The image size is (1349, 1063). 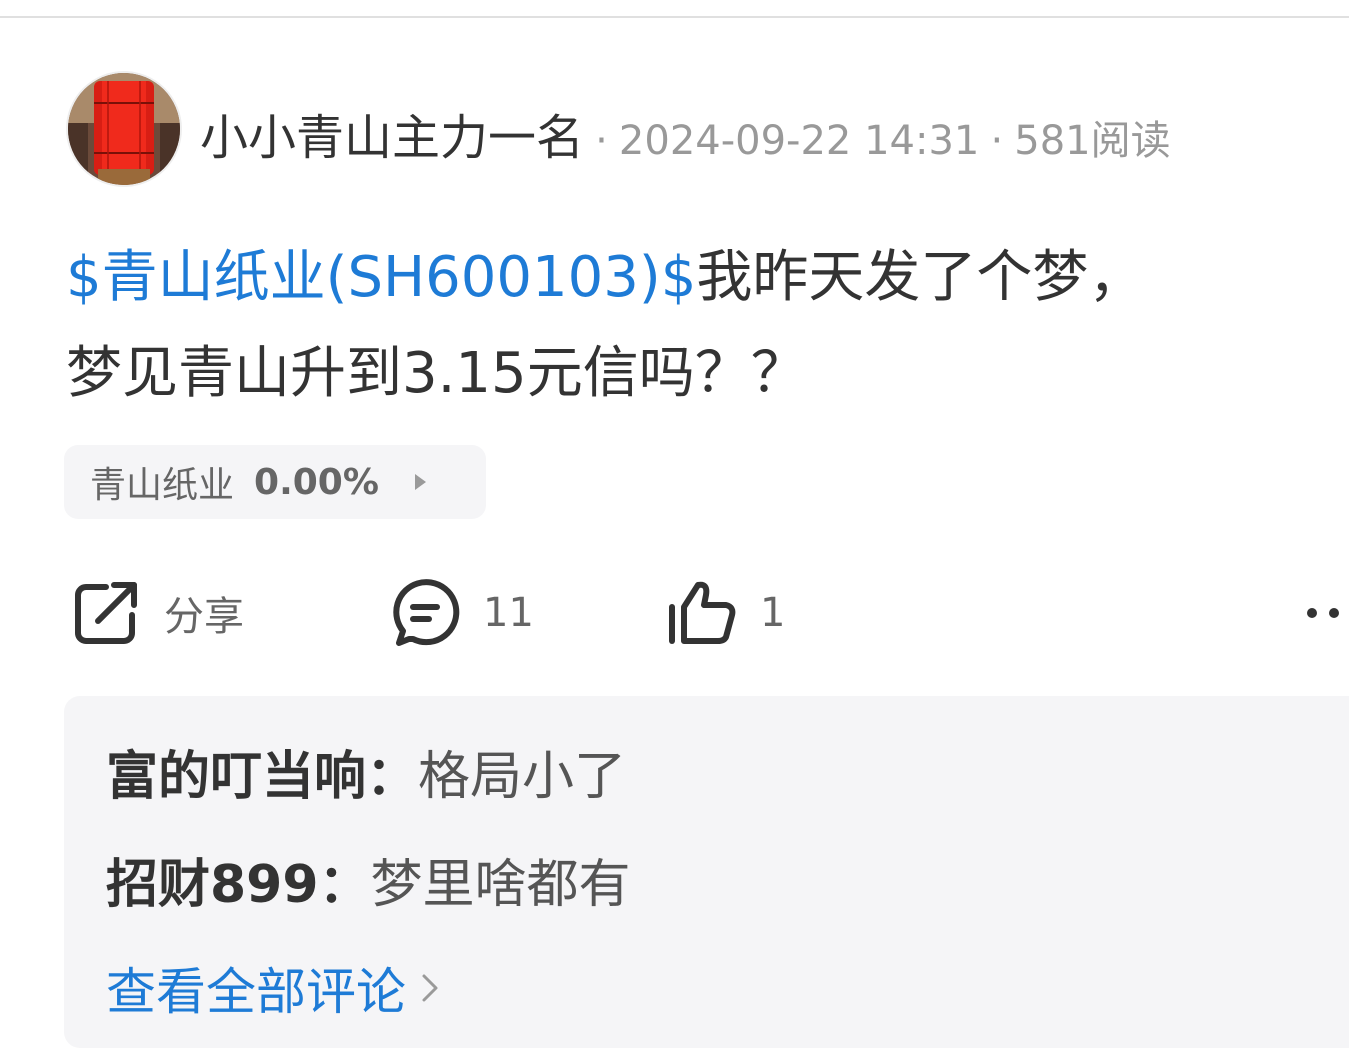 What do you see at coordinates (392, 138) in the screenshot?
I see `author-name: 小小青山主力一名` at bounding box center [392, 138].